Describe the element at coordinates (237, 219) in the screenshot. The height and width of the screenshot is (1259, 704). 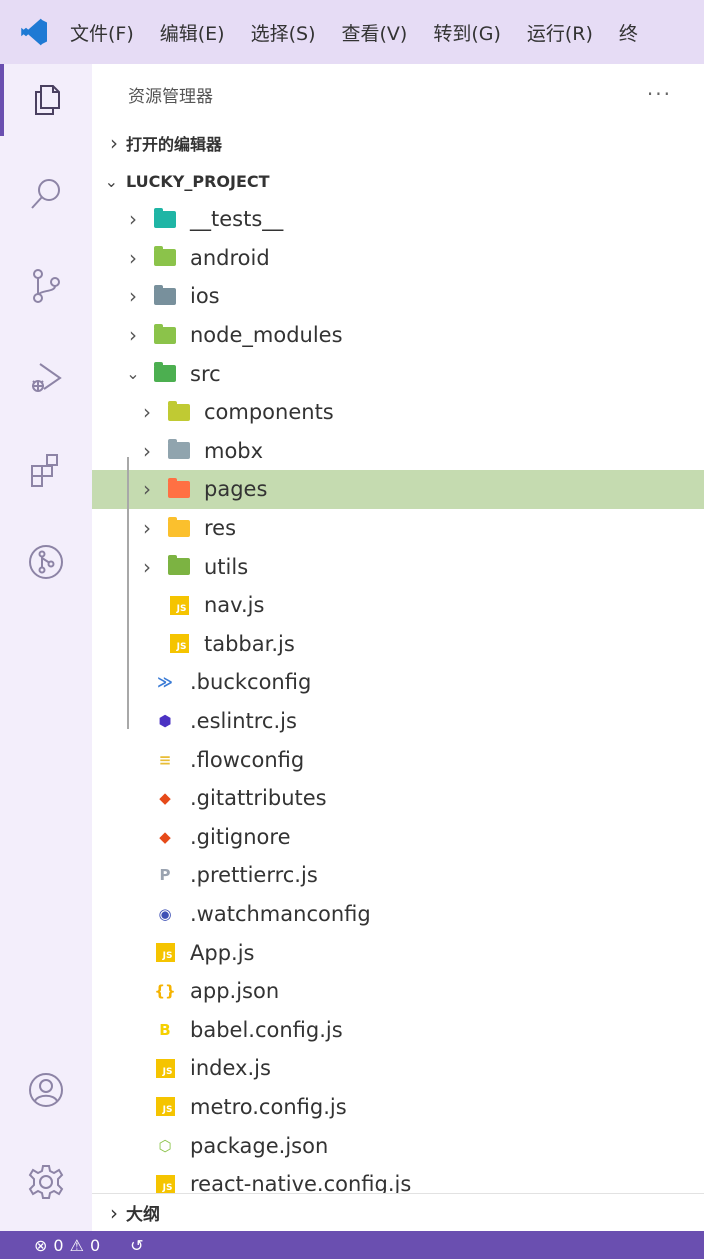
I see `tree-item-label: __tests__` at that location.